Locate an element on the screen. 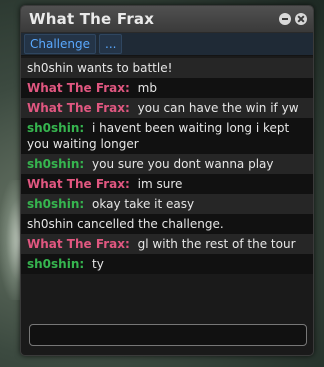  chat-message: sh0shin cancelled the challenge. is located at coordinates (167, 224).